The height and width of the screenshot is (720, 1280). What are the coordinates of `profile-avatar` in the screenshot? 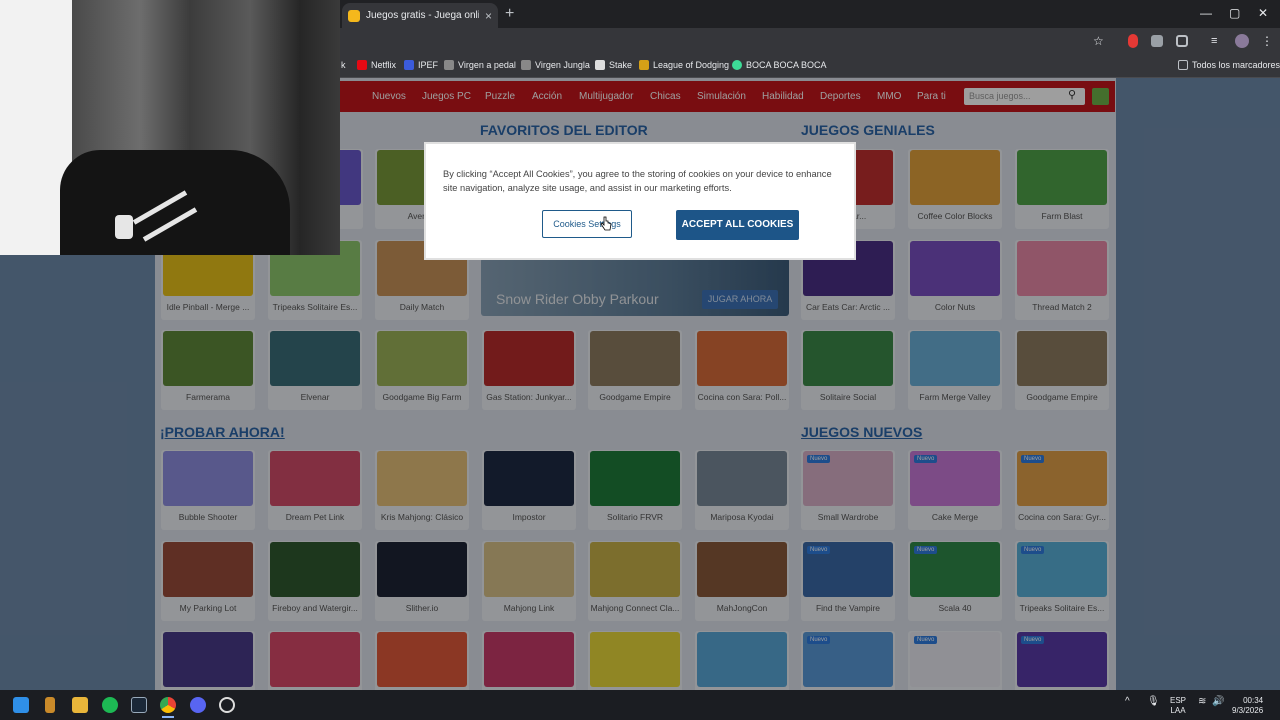 It's located at (1242, 41).